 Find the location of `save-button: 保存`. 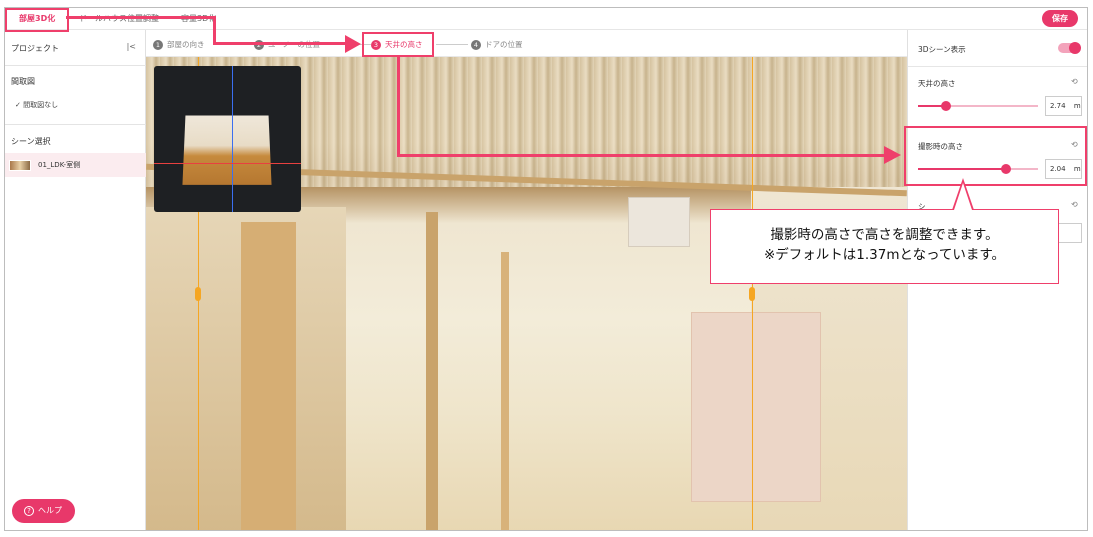

save-button: 保存 is located at coordinates (1060, 18).